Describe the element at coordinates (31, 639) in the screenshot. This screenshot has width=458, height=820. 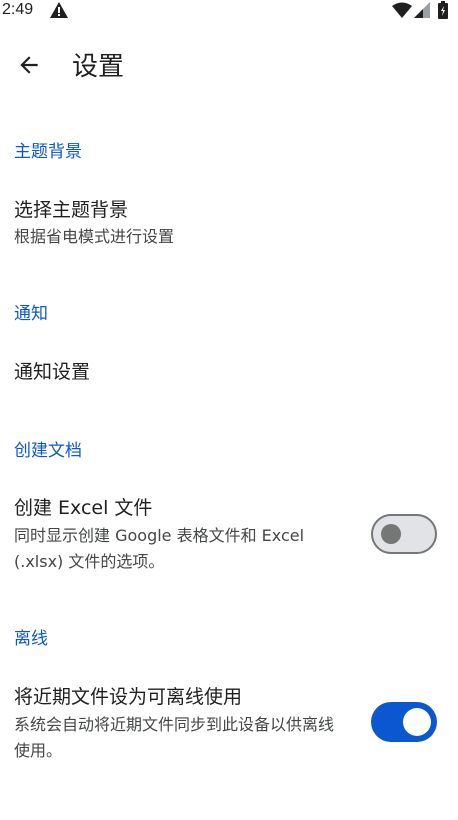
I see `section-header-offline: 离线` at that location.